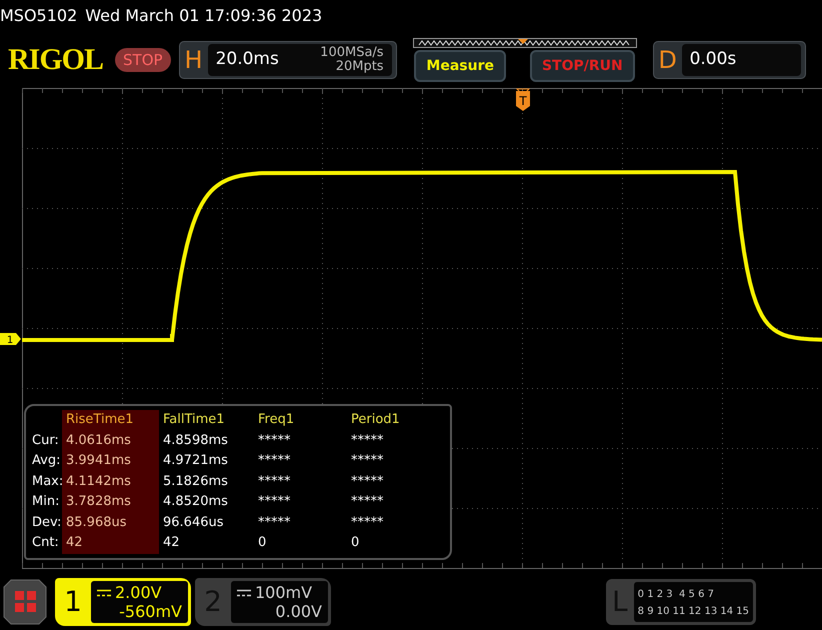 The image size is (822, 630). I want to click on channel-scale: 2.00V, so click(138, 592).